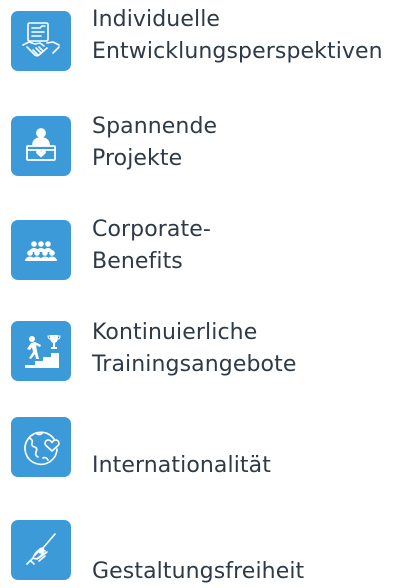 This screenshot has width=418, height=588. Describe the element at coordinates (41, 550) in the screenshot. I see `hand-brush-icon` at that location.